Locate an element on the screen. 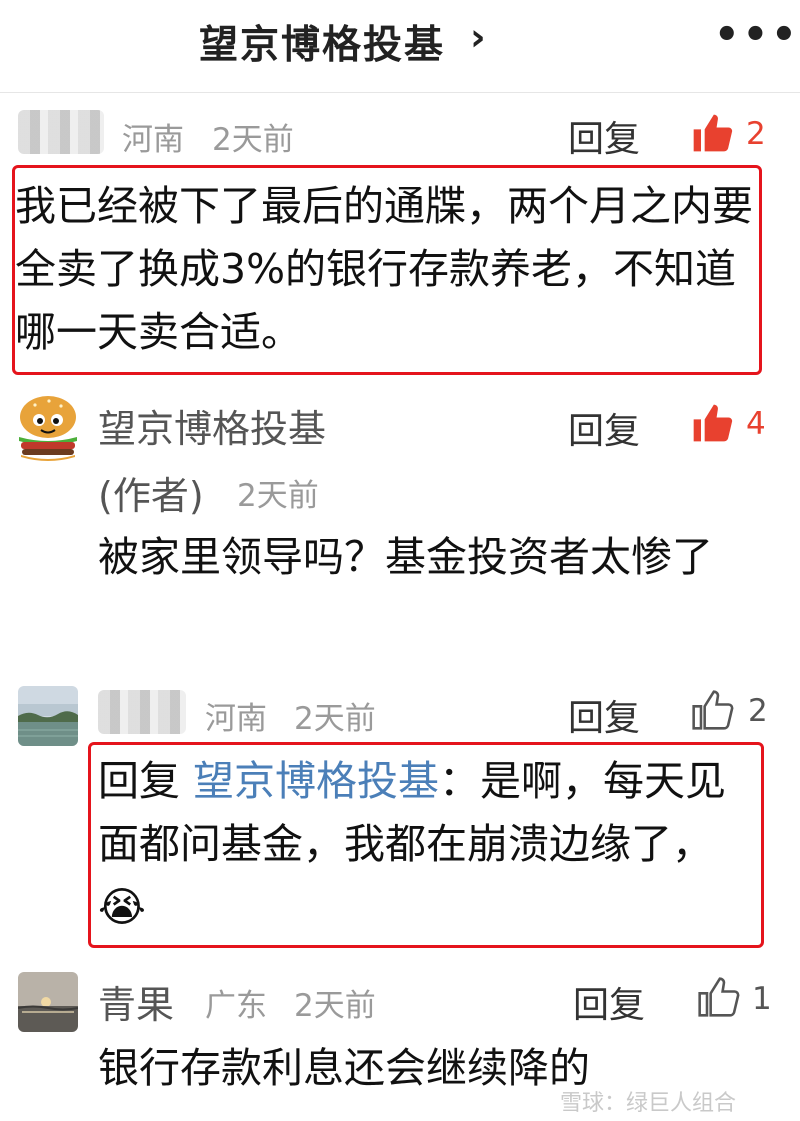  mention-link: 望京博格投基 is located at coordinates (316, 781).